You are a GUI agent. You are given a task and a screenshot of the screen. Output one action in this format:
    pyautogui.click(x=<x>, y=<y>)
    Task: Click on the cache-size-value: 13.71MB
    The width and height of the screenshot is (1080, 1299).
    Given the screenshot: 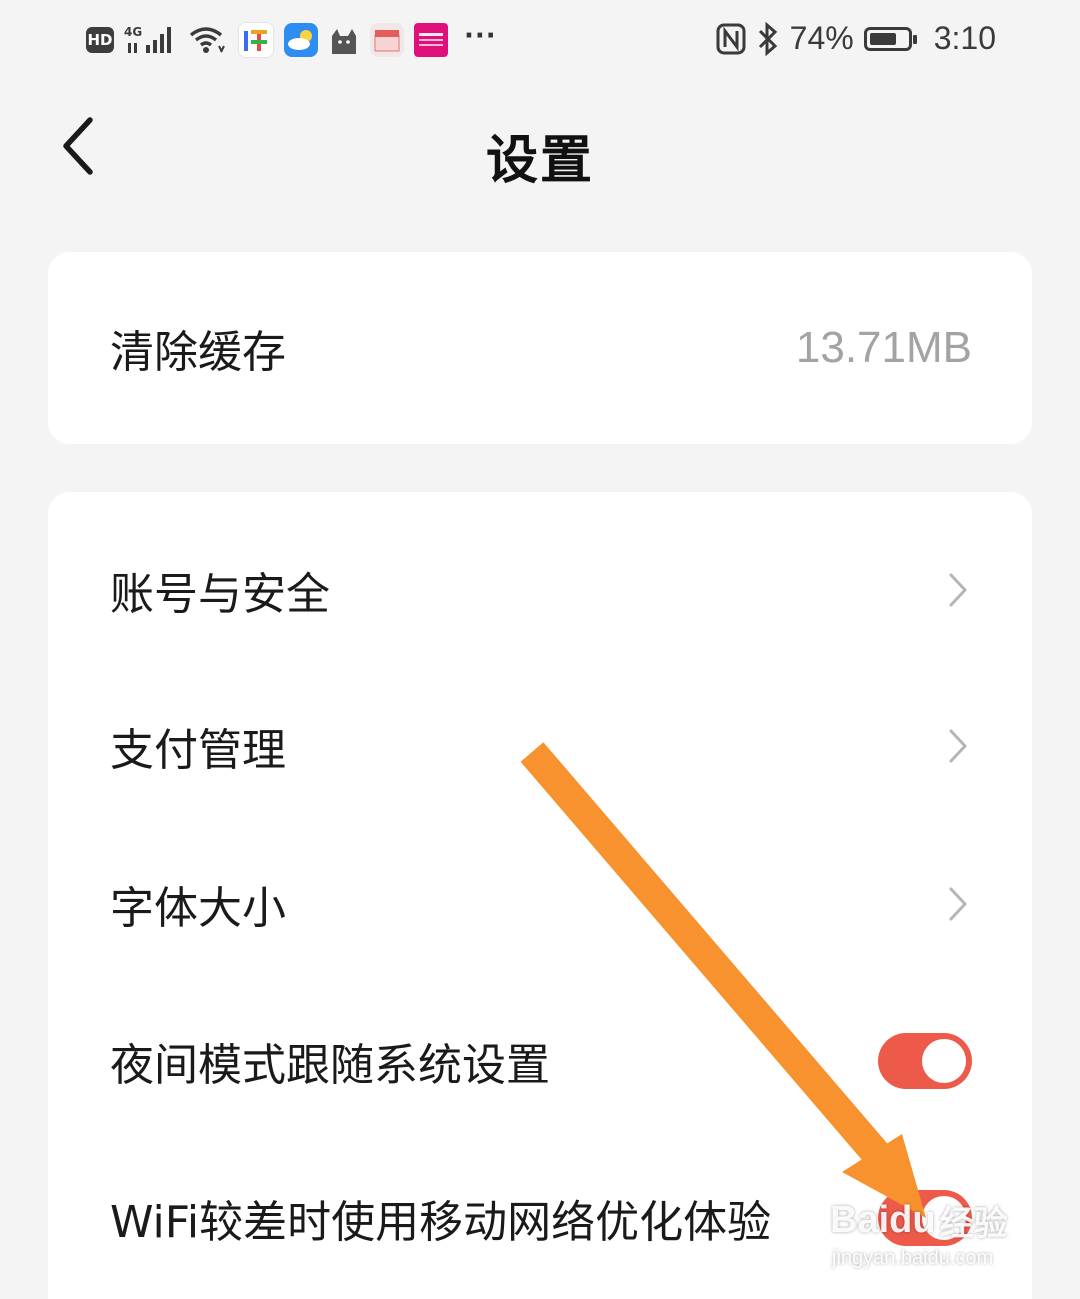 What is the action you would take?
    pyautogui.click(x=883, y=347)
    